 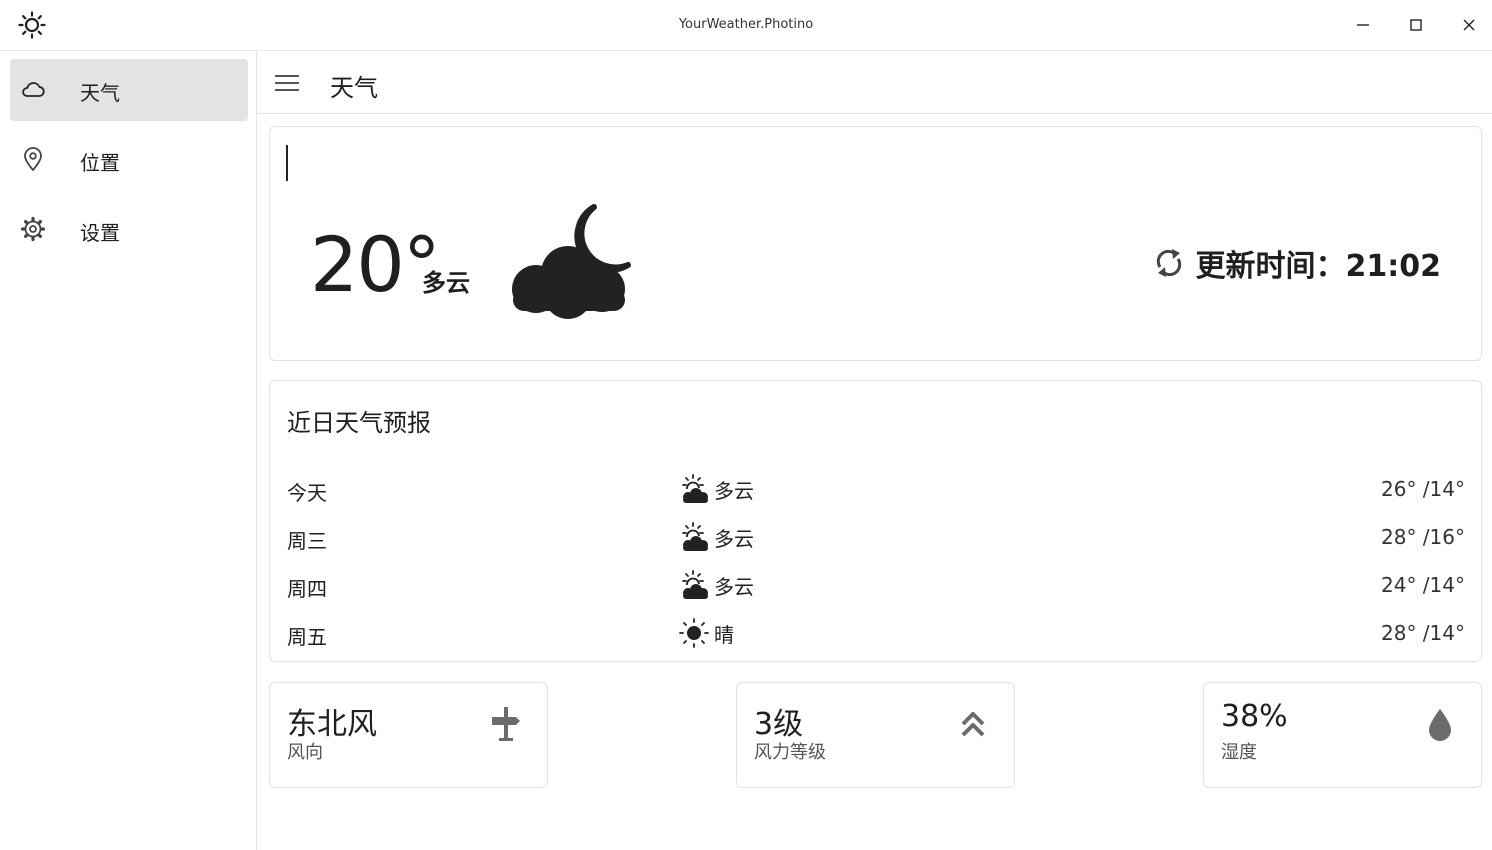 I want to click on forecast-row: 周三 多云 28° /16°, so click(x=875, y=533).